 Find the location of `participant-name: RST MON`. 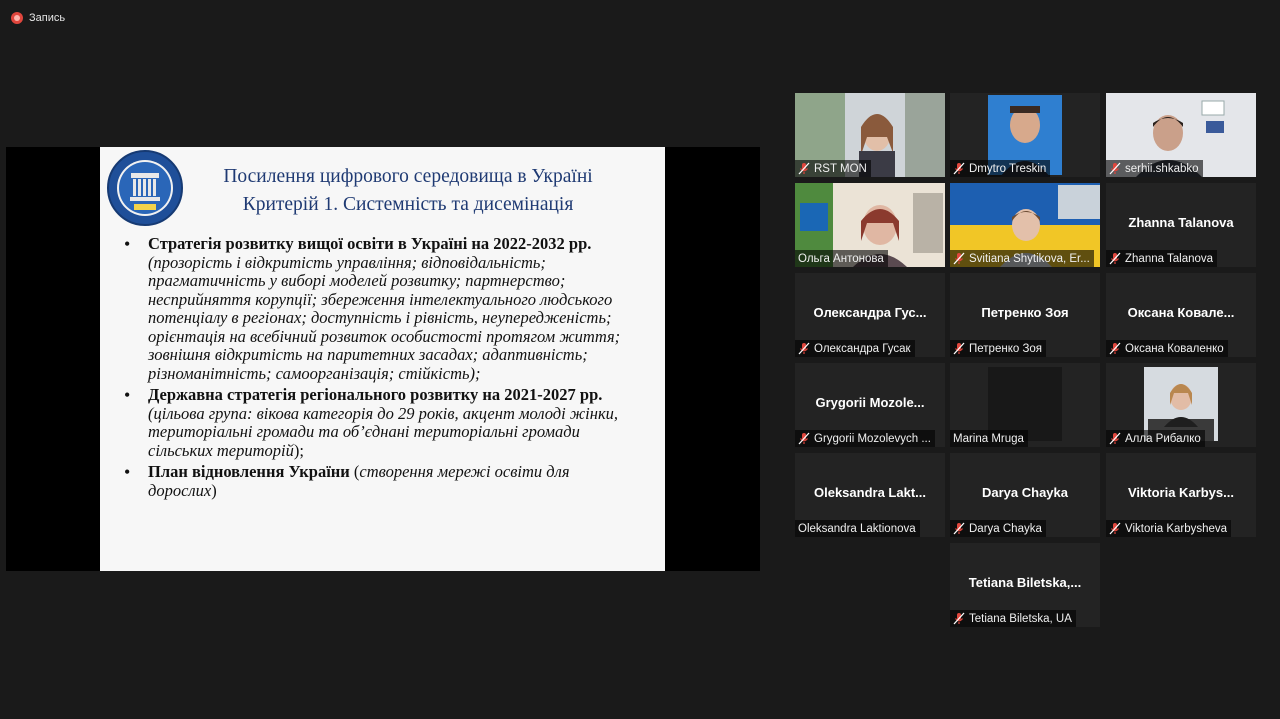

participant-name: RST MON is located at coordinates (840, 168).